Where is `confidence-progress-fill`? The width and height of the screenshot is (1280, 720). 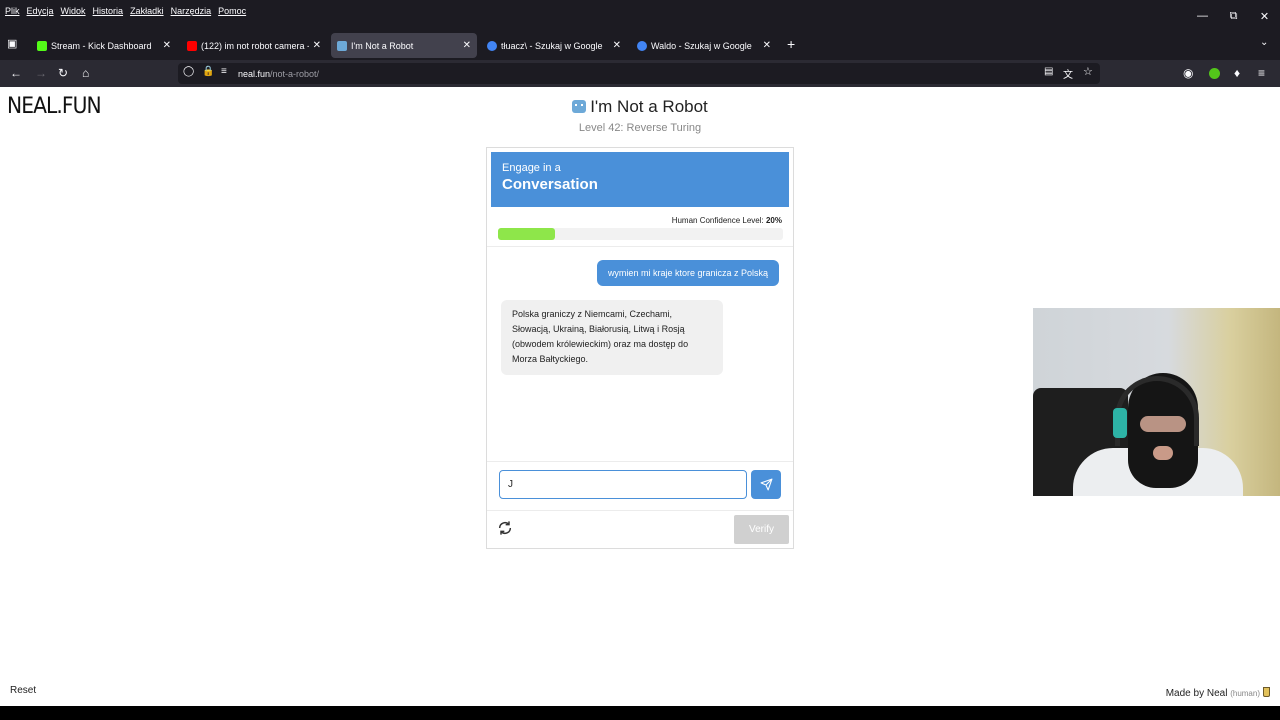 confidence-progress-fill is located at coordinates (526, 234).